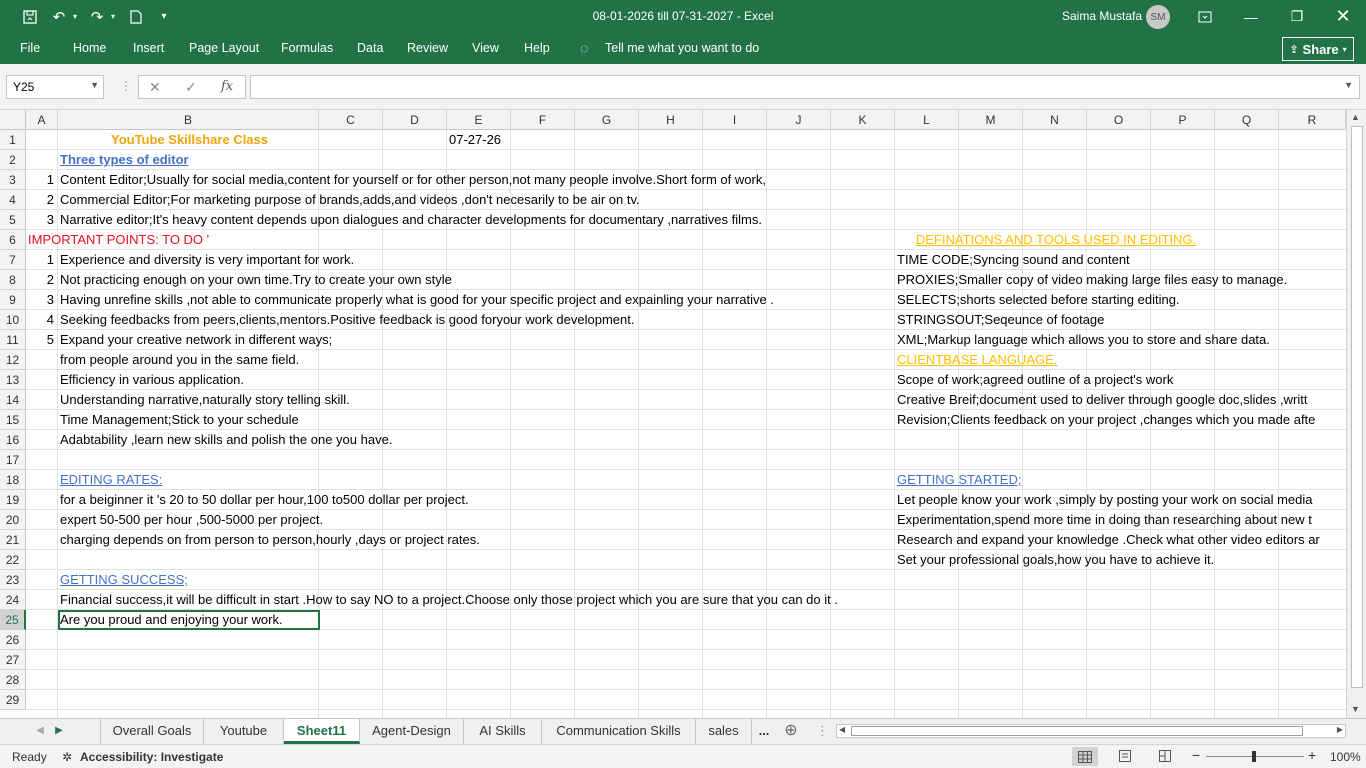 This screenshot has width=1366, height=768. Describe the element at coordinates (42, 340) in the screenshot. I see `cell-a11: 5` at that location.